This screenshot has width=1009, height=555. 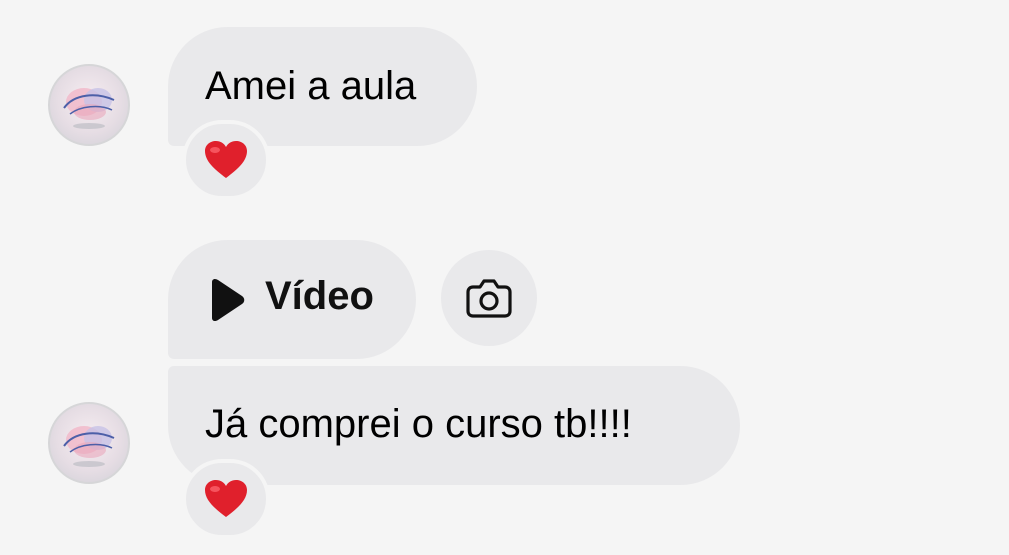 I want to click on message-text: Amei a aula, so click(x=311, y=86).